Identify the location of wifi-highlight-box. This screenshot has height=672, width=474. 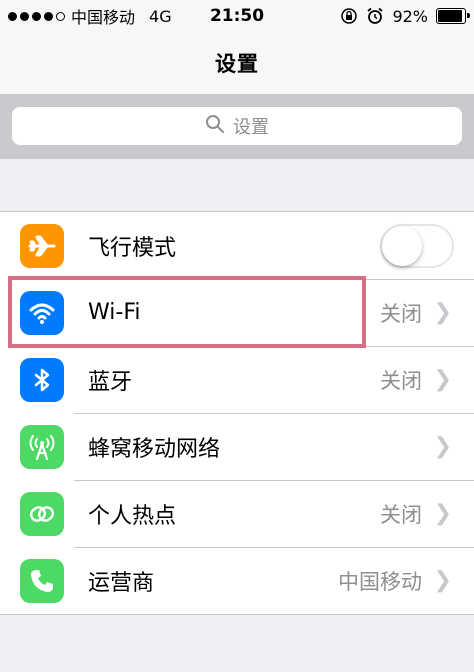
(187, 312).